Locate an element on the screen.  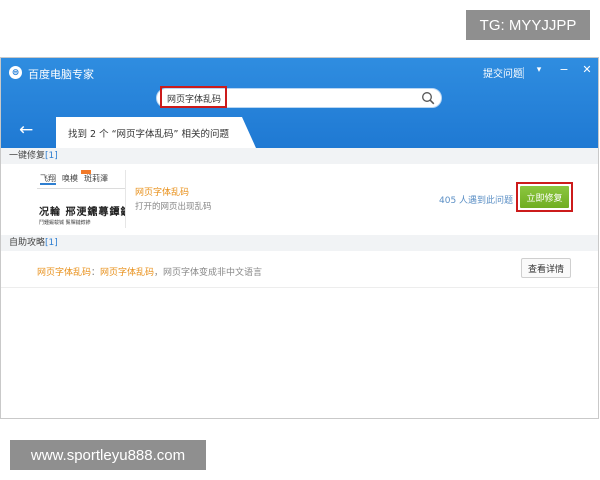
row-divider is located at coordinates (299, 287).